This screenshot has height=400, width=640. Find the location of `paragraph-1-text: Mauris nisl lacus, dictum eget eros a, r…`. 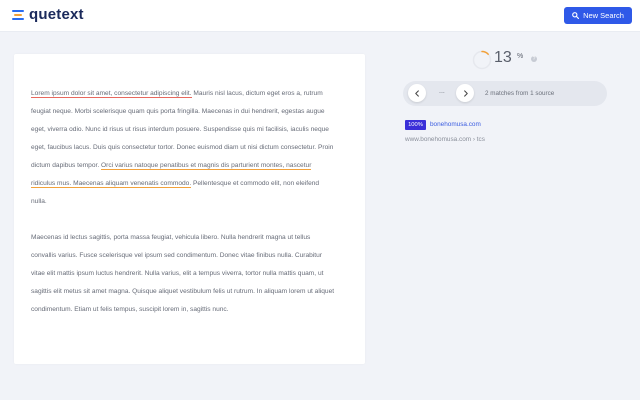

paragraph-1-text: Mauris nisl lacus, dictum eget eros a, r… is located at coordinates (182, 129).